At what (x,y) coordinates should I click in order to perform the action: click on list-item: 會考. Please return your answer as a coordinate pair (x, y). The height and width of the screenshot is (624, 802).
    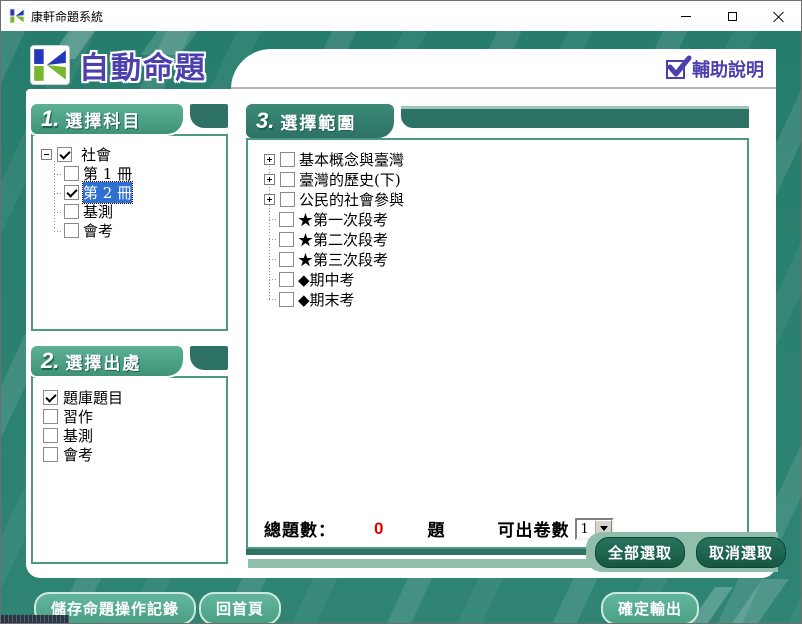
    Looking at the image, I should click on (134, 454).